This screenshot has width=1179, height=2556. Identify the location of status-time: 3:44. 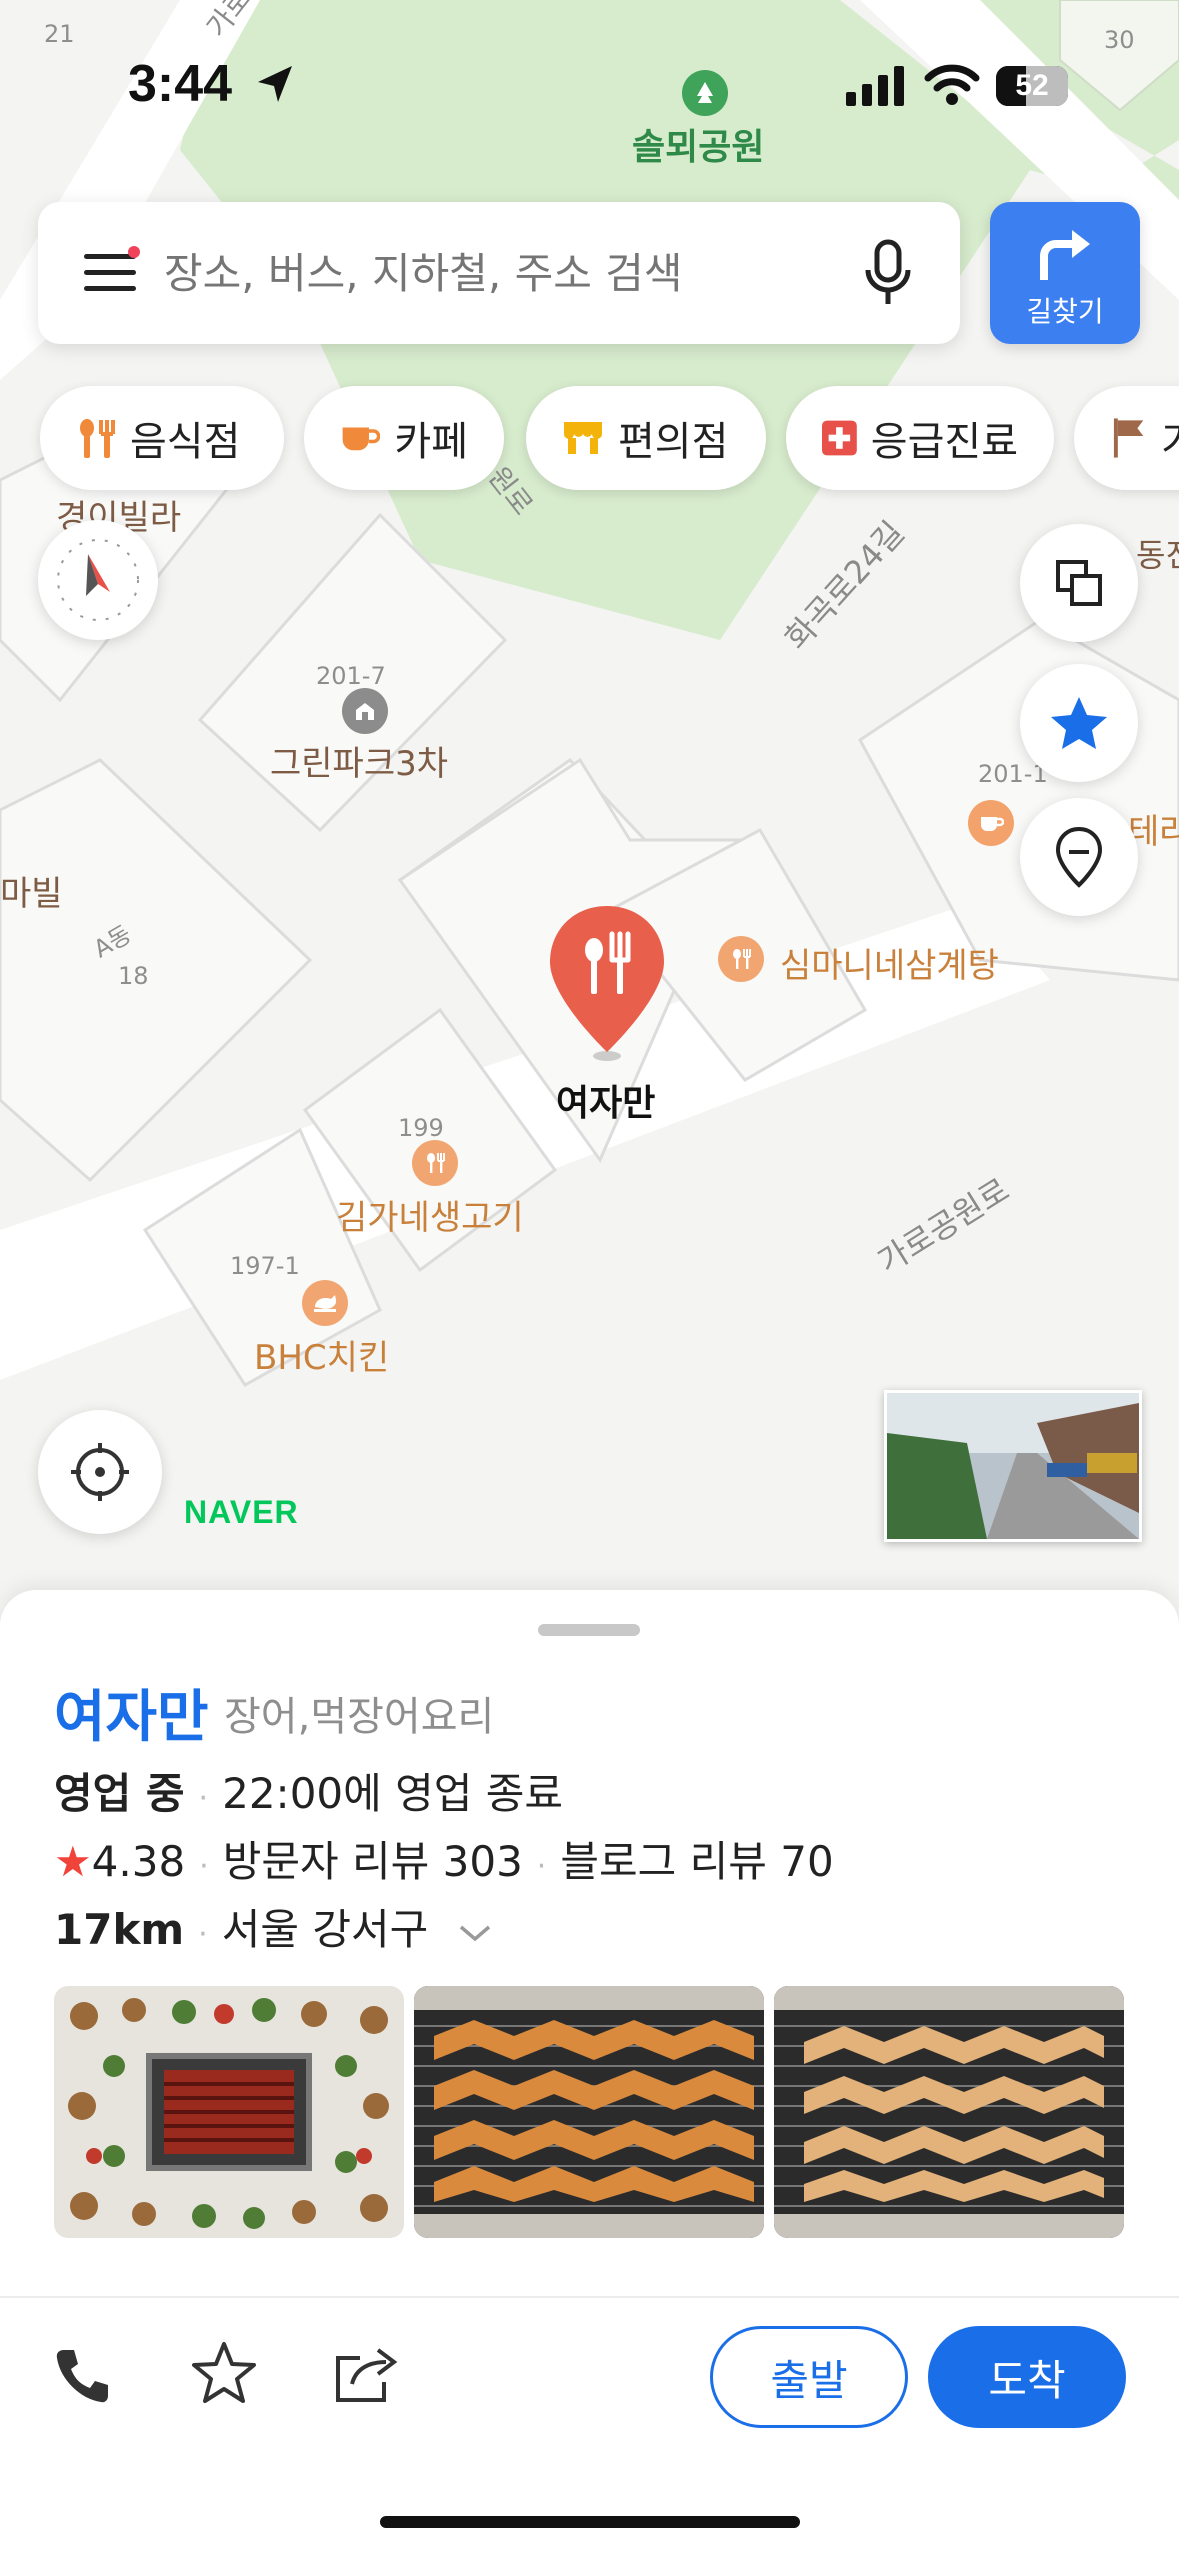
(180, 84).